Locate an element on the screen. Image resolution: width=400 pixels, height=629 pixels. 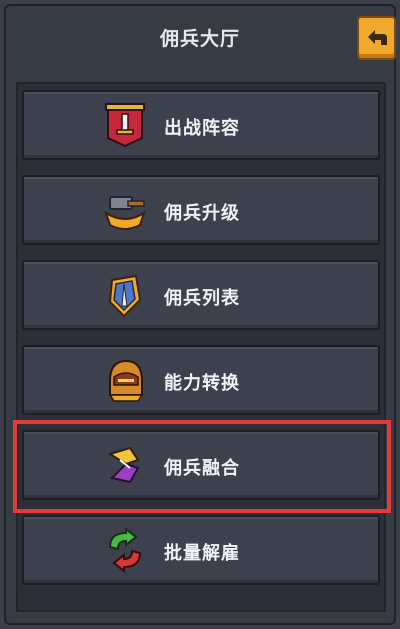
fusion-label: 佣兵融合 is located at coordinates (202, 468).